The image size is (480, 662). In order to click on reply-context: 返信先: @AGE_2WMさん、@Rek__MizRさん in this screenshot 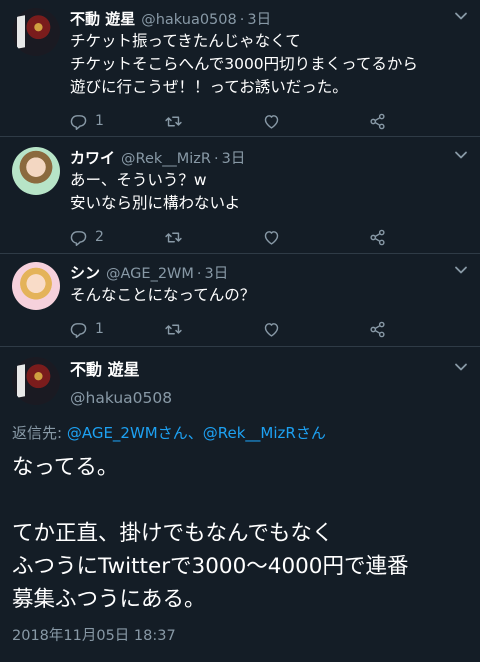, I will do `click(246, 433)`.